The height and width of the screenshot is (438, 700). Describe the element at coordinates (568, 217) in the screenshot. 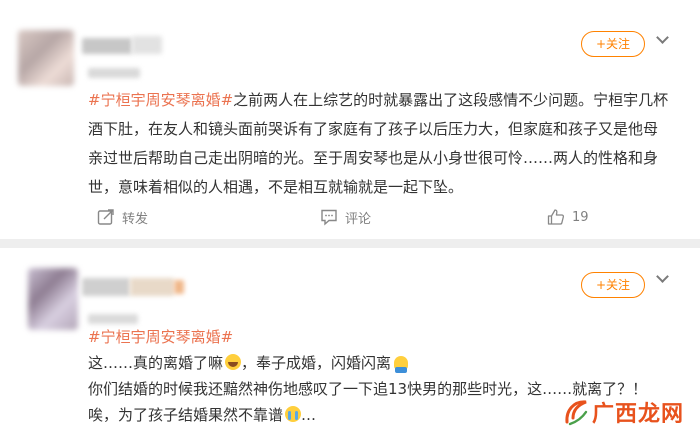

I see `like-button: 19` at that location.